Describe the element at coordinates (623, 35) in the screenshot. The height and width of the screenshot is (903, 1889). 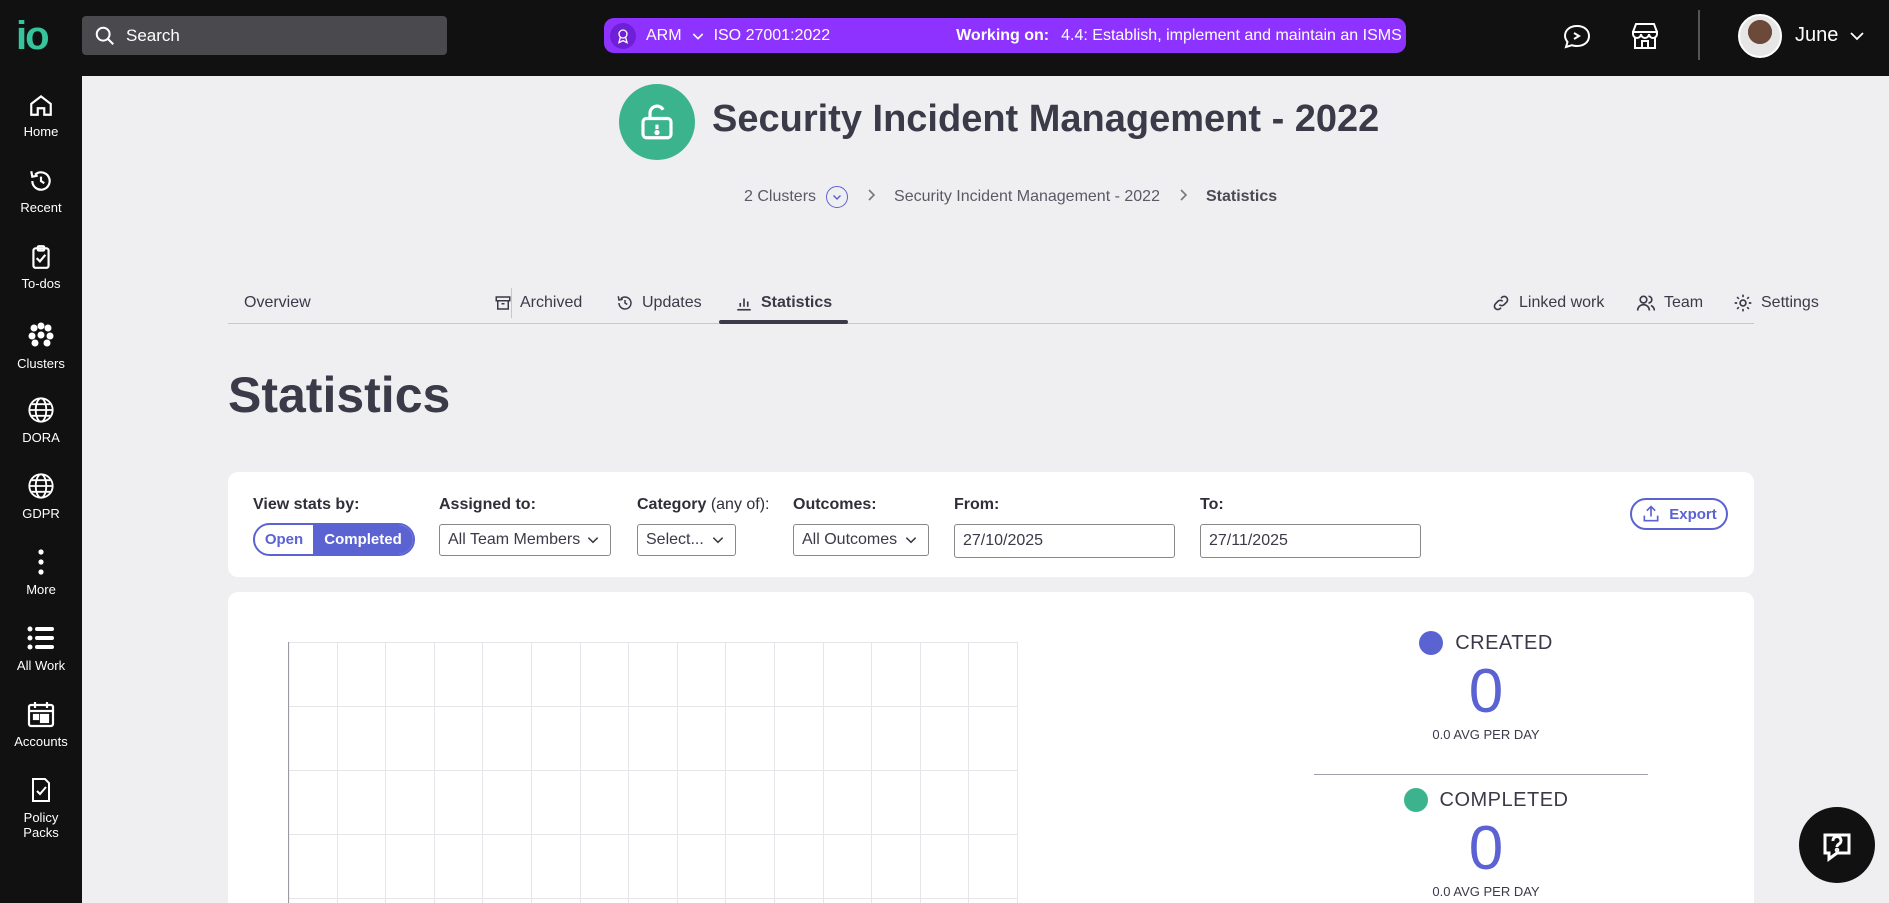
I see `framework-badge-icon` at that location.